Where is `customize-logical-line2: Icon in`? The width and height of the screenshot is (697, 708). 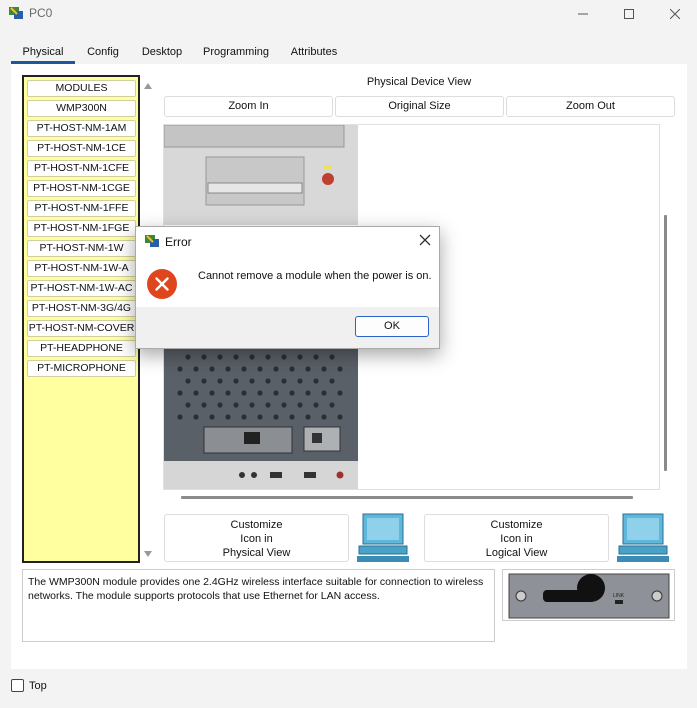
customize-logical-line2: Icon in is located at coordinates (516, 539).